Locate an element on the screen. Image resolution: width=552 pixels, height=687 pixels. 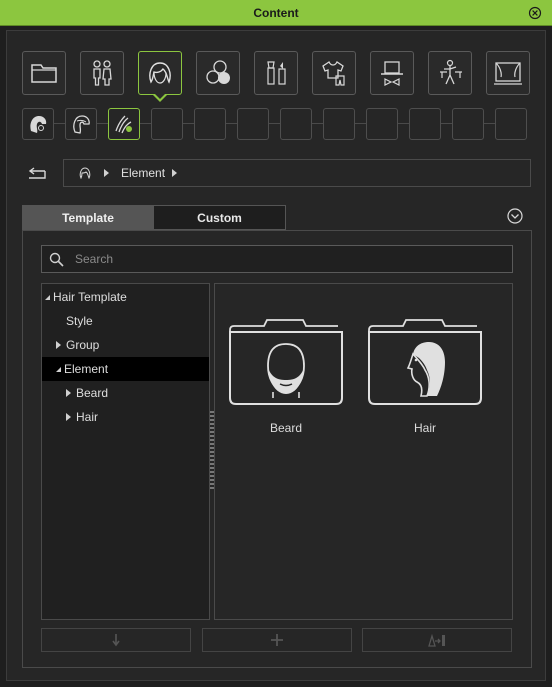
title-bar: Content is located at coordinates (276, 13).